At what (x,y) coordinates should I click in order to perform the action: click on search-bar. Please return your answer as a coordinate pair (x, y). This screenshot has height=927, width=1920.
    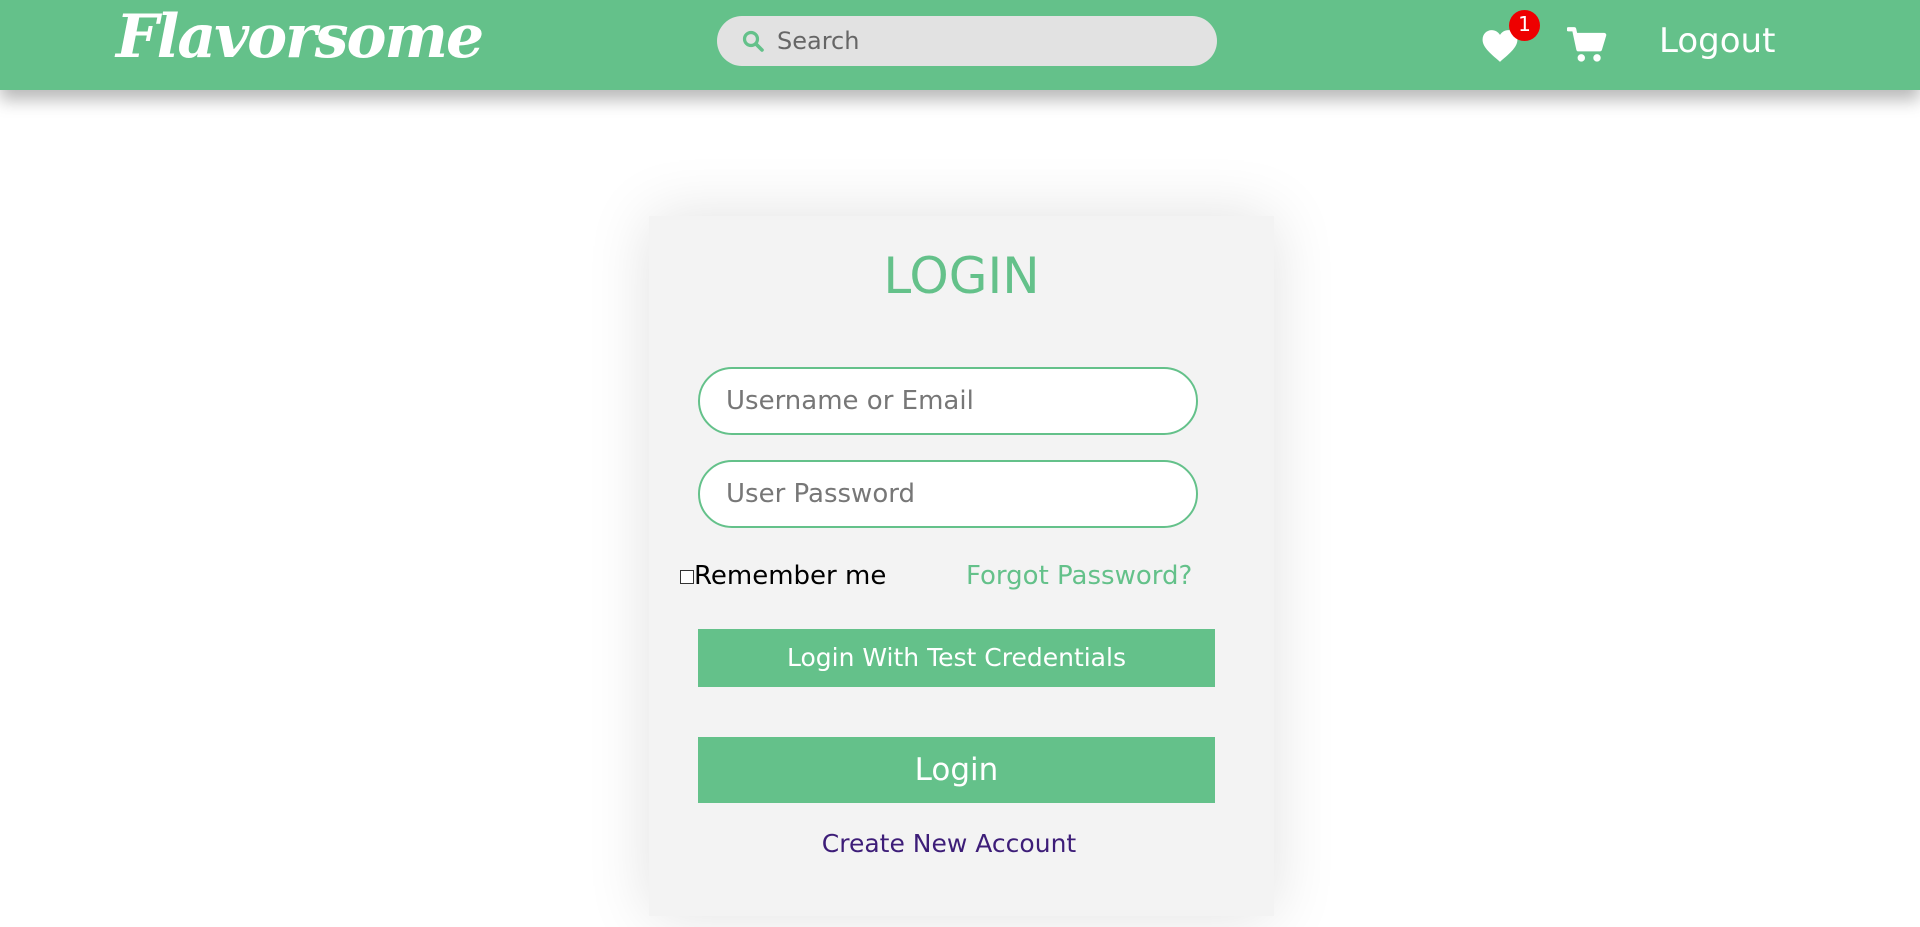
    Looking at the image, I should click on (967, 41).